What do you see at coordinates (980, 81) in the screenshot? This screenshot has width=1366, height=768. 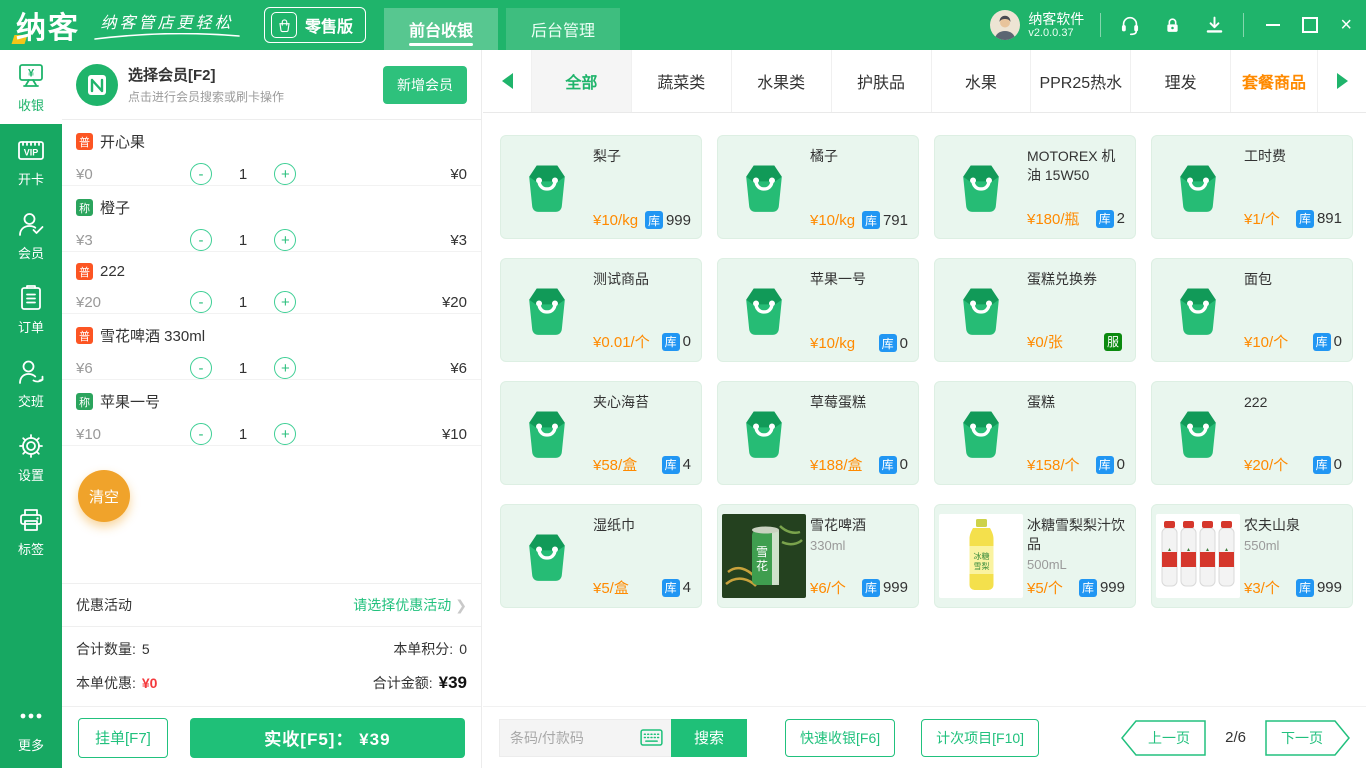 I see `category-tab: 水果` at bounding box center [980, 81].